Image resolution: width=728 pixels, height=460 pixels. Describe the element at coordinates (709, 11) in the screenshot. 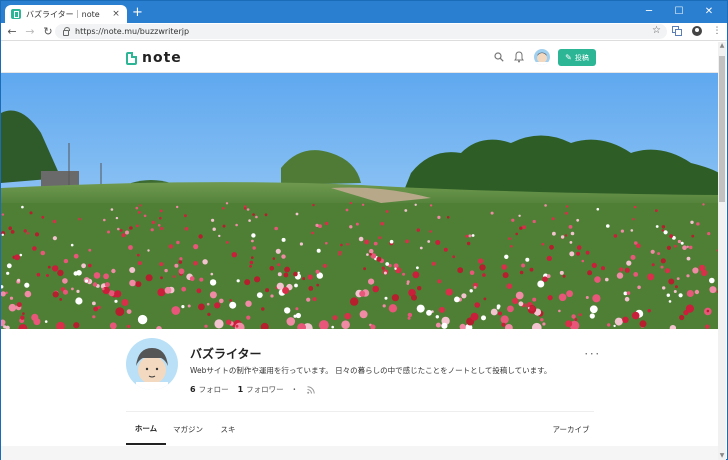

I see `close-window-button: ✕` at that location.